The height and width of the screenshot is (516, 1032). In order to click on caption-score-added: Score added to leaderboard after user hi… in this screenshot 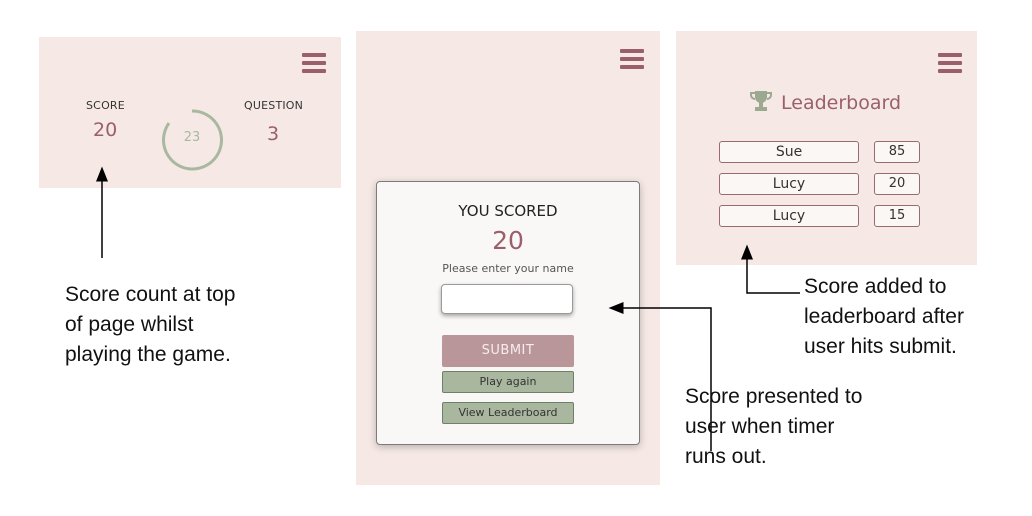, I will do `click(884, 316)`.